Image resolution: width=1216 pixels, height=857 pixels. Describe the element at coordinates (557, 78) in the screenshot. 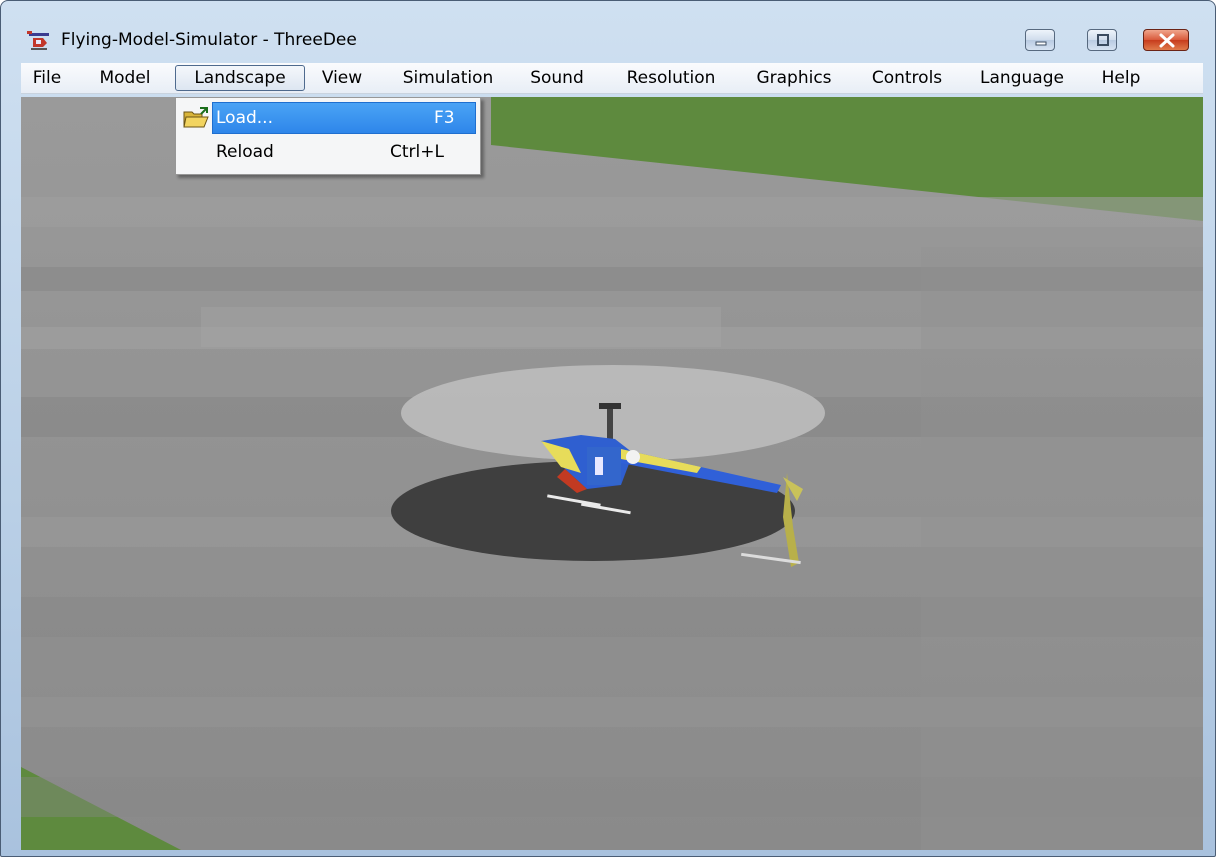

I see `menu-sound: Sound` at that location.